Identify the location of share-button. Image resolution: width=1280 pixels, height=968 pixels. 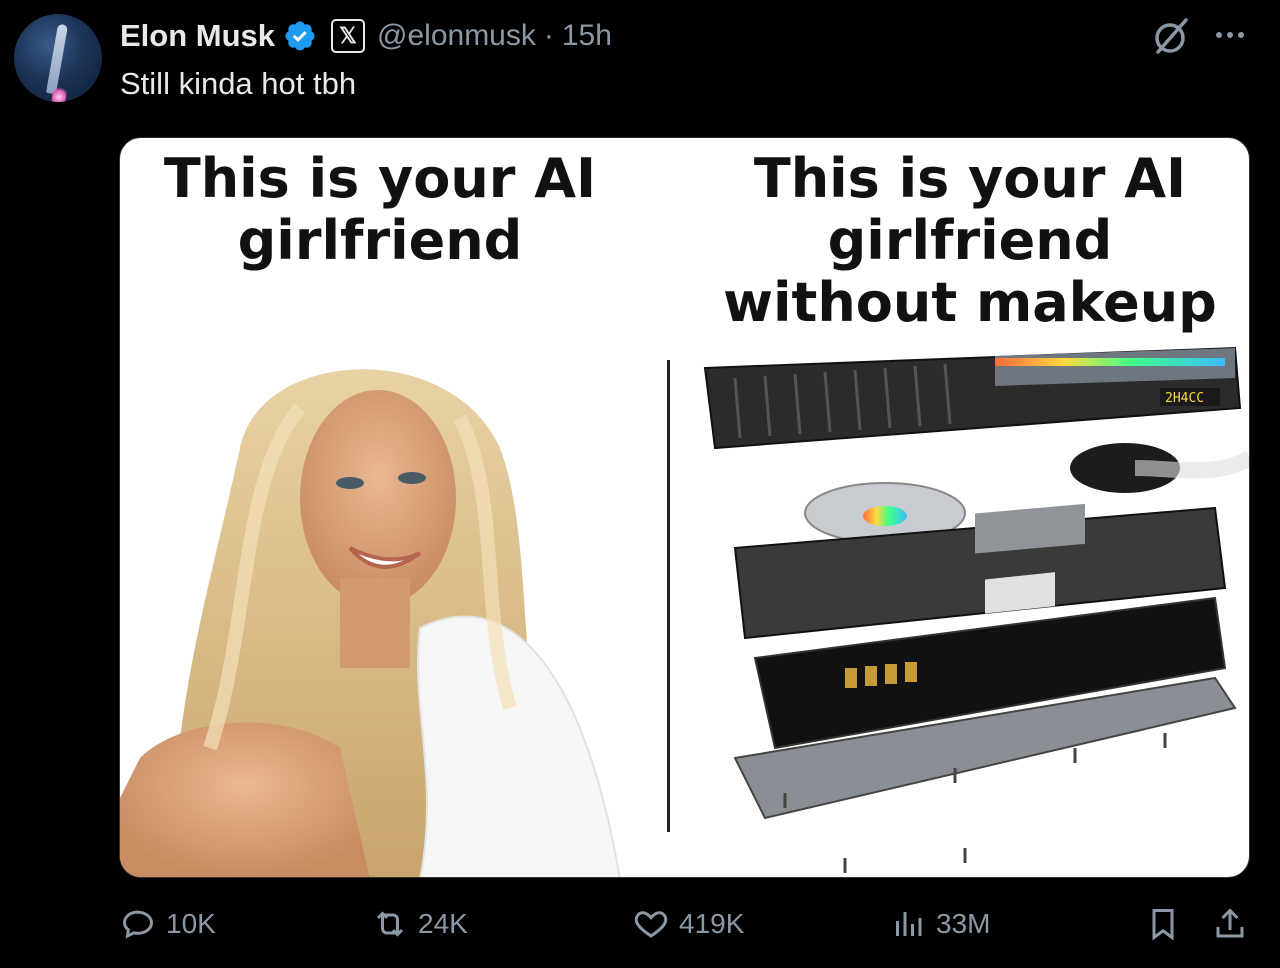
(1230, 924).